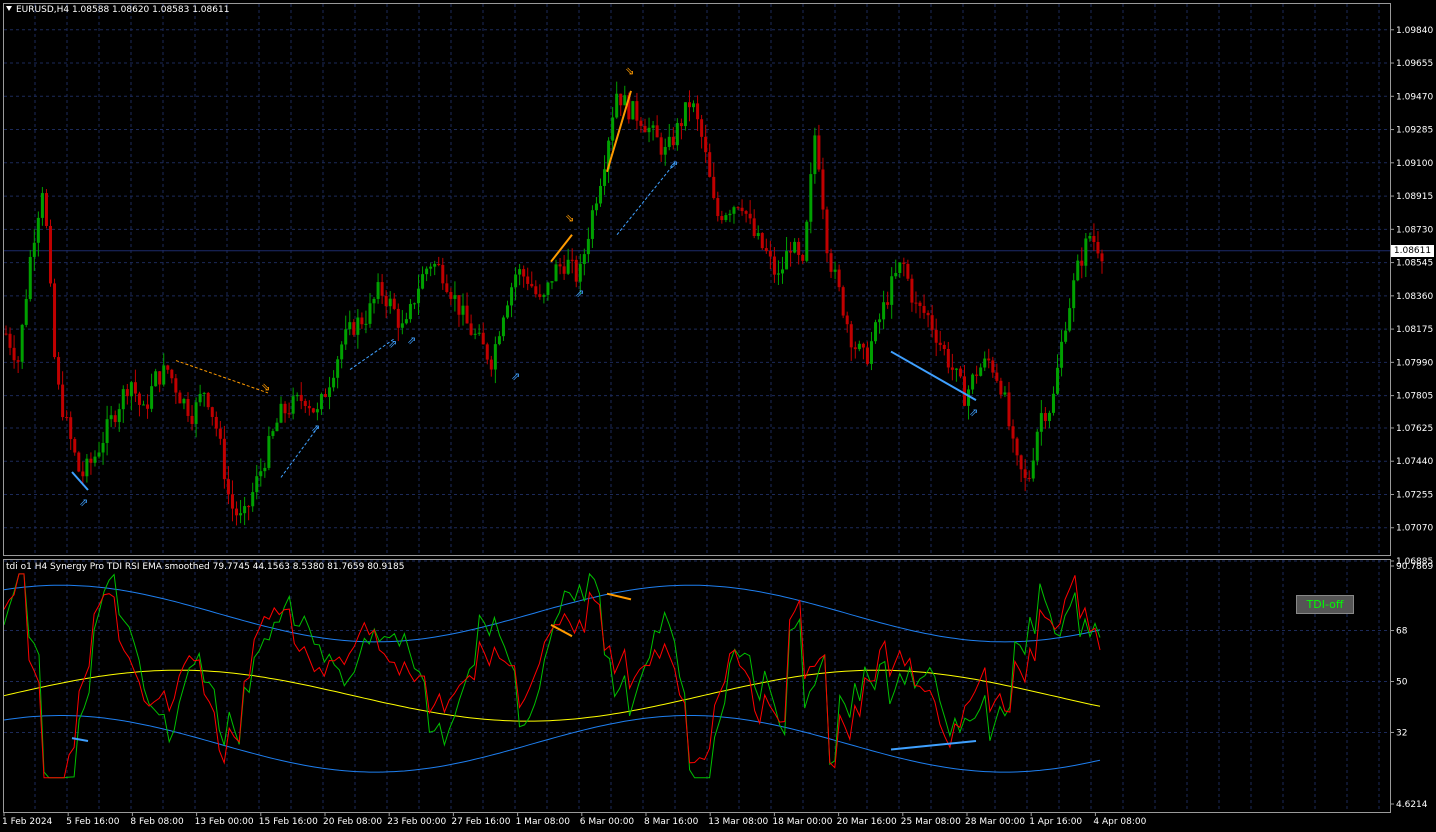  What do you see at coordinates (352, 822) in the screenshot?
I see `time-tick-label: 20 Feb 08:00` at bounding box center [352, 822].